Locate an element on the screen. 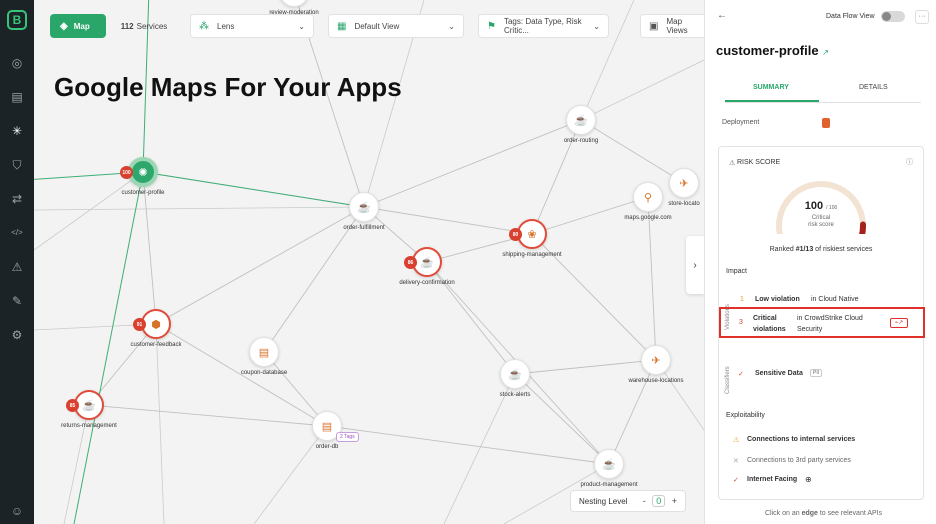  nav-code-icon: </> is located at coordinates (17, 233).